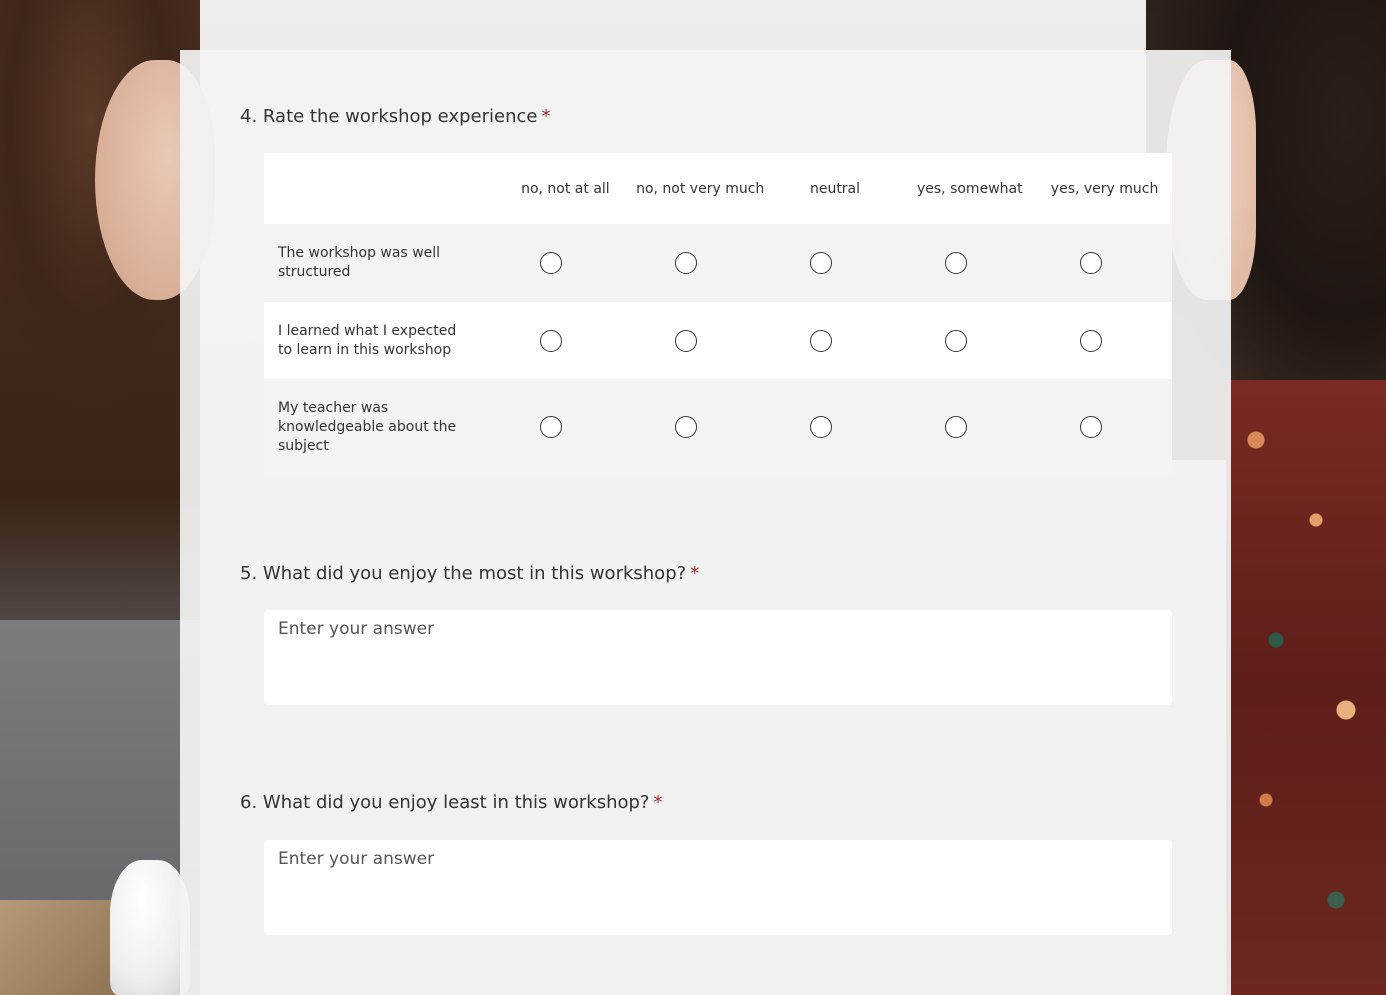  What do you see at coordinates (718, 887) in the screenshot?
I see `answer-input-q6: Enter your answer` at bounding box center [718, 887].